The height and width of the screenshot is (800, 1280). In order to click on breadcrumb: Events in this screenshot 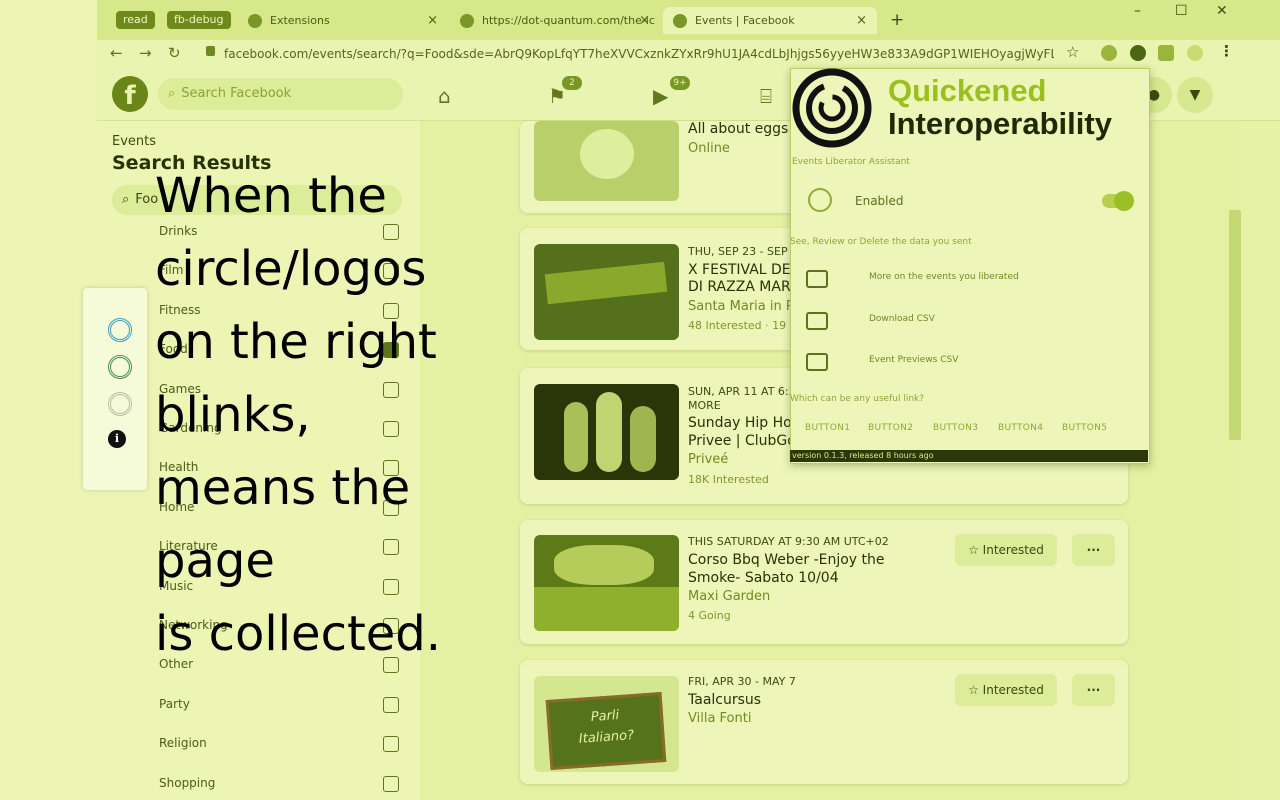, I will do `click(134, 141)`.